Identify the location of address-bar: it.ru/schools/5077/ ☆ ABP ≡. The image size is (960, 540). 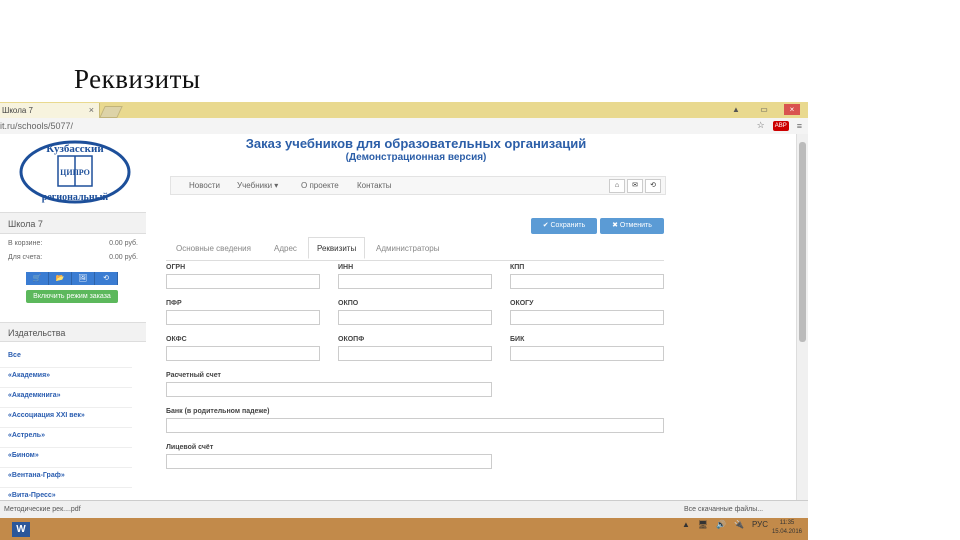
(404, 126).